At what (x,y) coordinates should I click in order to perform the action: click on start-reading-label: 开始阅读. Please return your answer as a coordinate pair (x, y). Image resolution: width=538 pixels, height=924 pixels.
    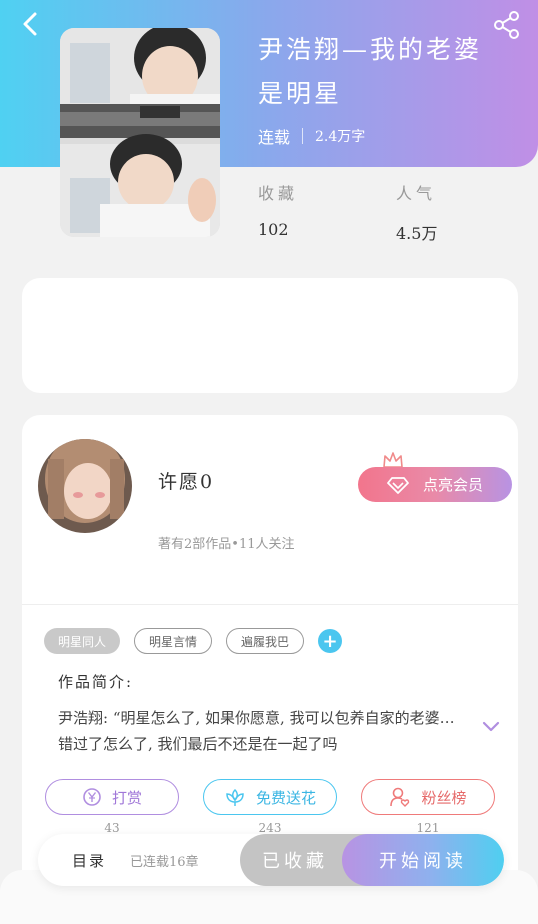
    Looking at the image, I should click on (423, 861).